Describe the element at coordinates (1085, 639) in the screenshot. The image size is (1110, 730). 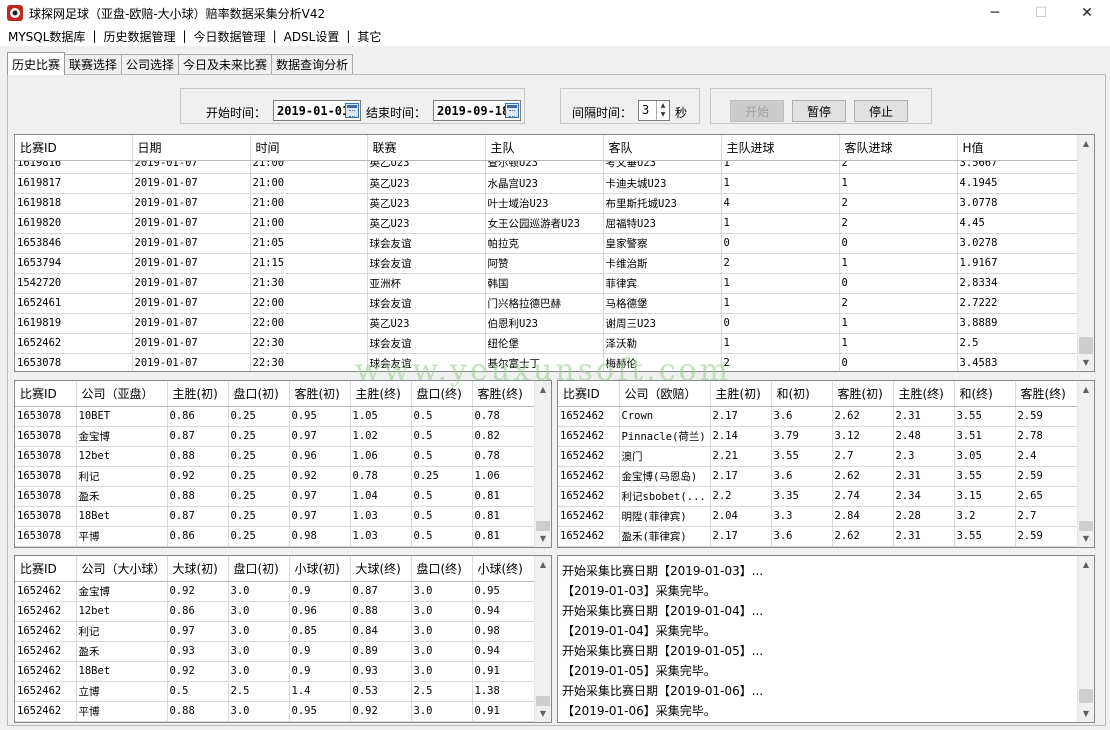
I see `log-scrollbar: ▲ ▼` at that location.